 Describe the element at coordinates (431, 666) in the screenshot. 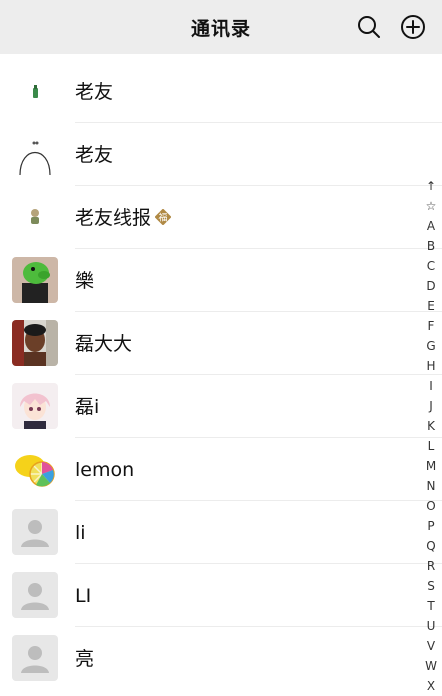

I see `index-item-w: W` at that location.